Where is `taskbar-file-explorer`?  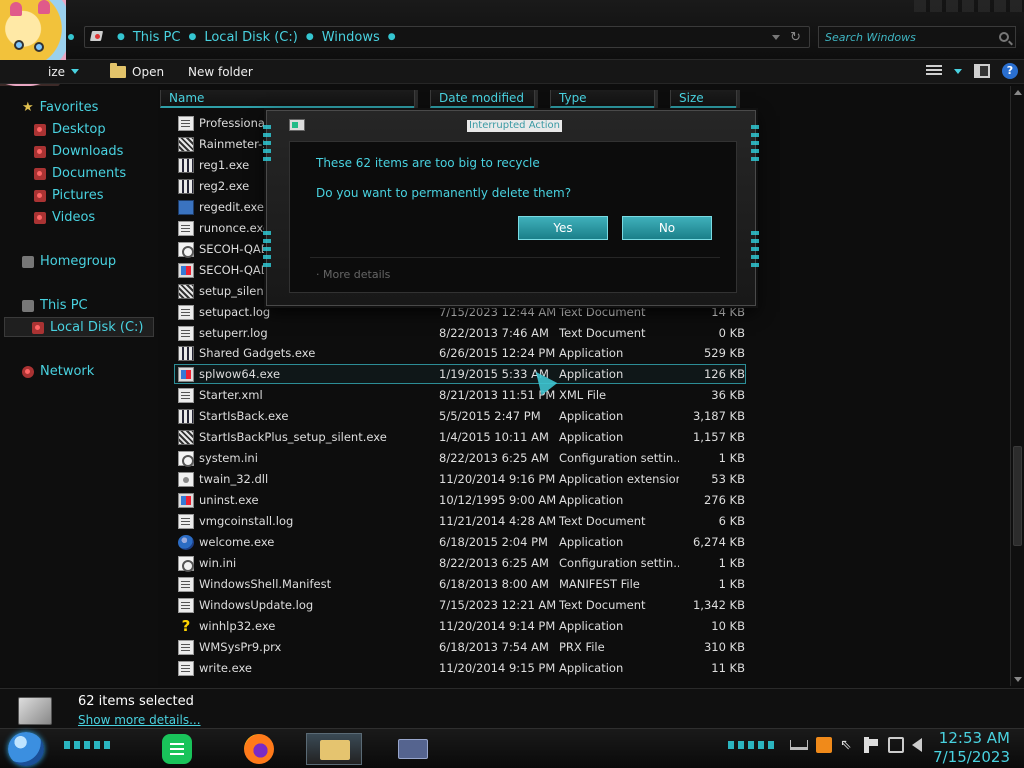
taskbar-file-explorer is located at coordinates (334, 749).